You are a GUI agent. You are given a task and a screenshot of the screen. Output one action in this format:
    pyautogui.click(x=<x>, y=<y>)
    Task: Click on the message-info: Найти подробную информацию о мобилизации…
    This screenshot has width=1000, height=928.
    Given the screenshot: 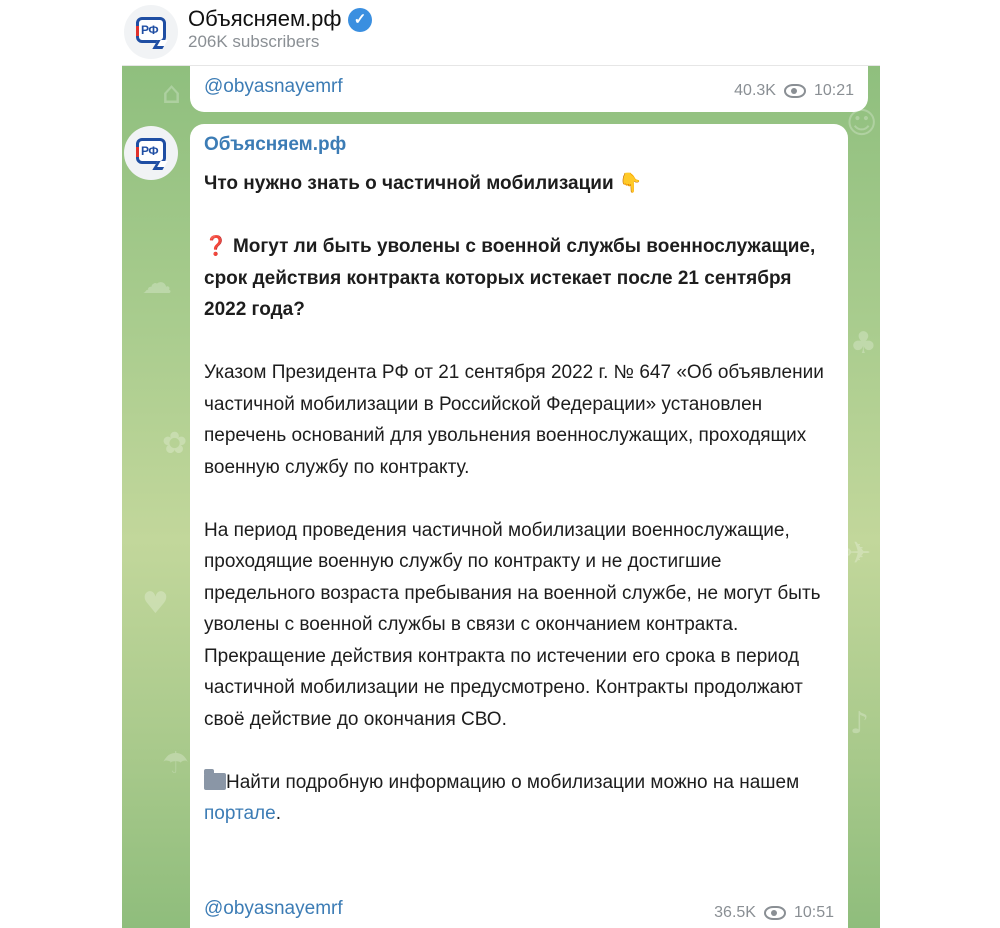 What is the action you would take?
    pyautogui.click(x=502, y=796)
    